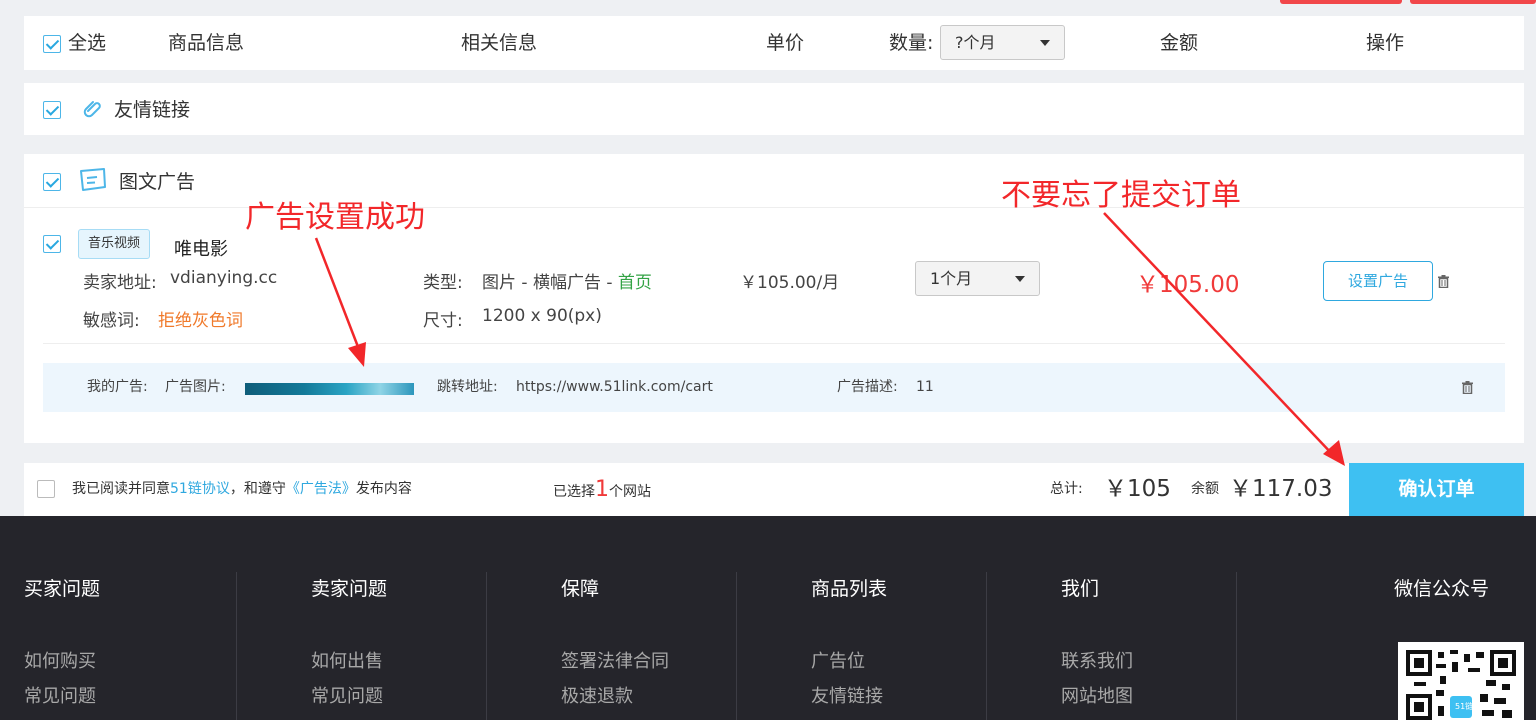 The width and height of the screenshot is (1536, 720). I want to click on type-value: 图片 - 横幅广告 - 首页, so click(567, 283).